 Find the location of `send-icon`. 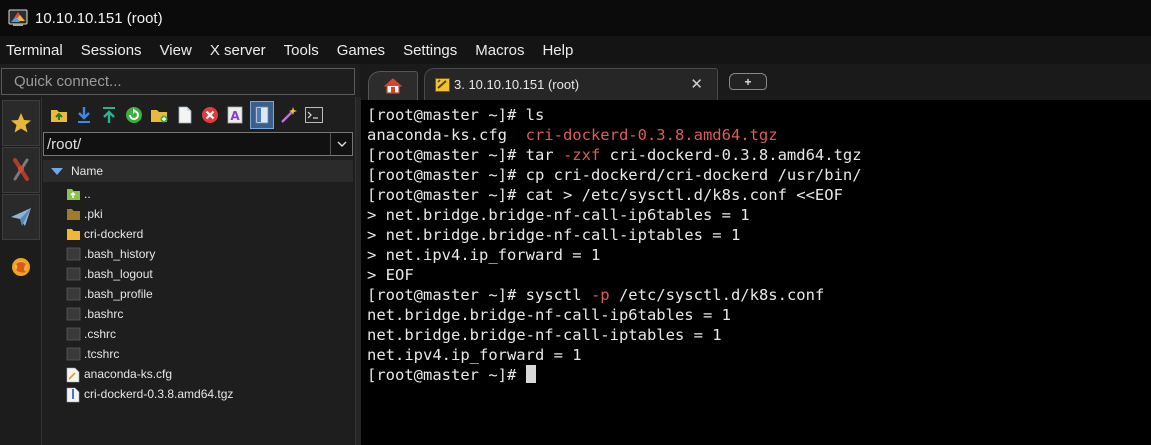

send-icon is located at coordinates (21, 217).